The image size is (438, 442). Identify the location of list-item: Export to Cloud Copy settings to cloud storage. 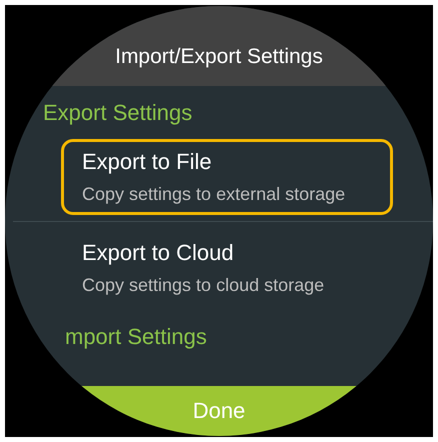
(227, 268).